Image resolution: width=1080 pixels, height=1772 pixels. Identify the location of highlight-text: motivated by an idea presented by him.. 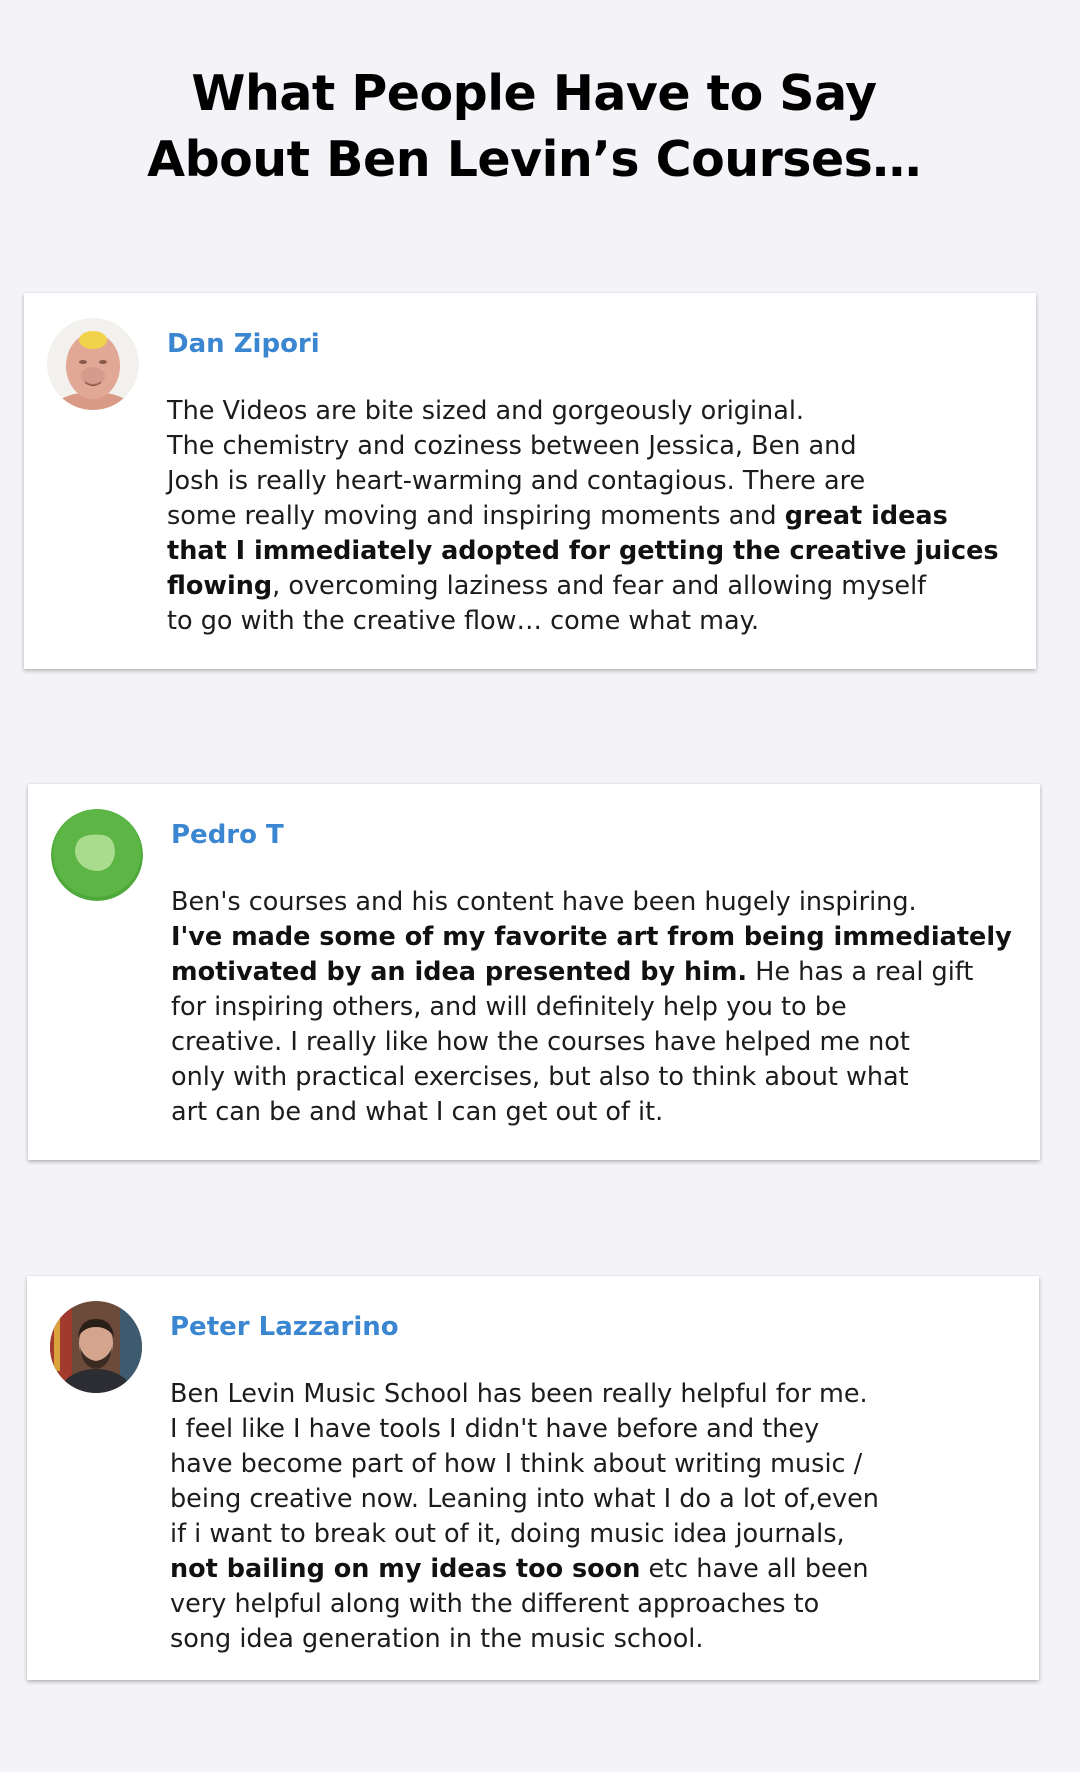
(459, 972).